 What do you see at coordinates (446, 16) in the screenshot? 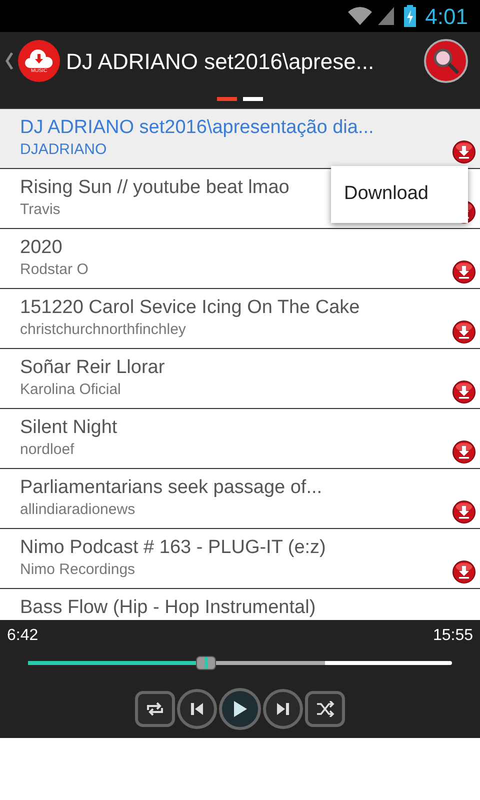
I see `clock: 4:01` at bounding box center [446, 16].